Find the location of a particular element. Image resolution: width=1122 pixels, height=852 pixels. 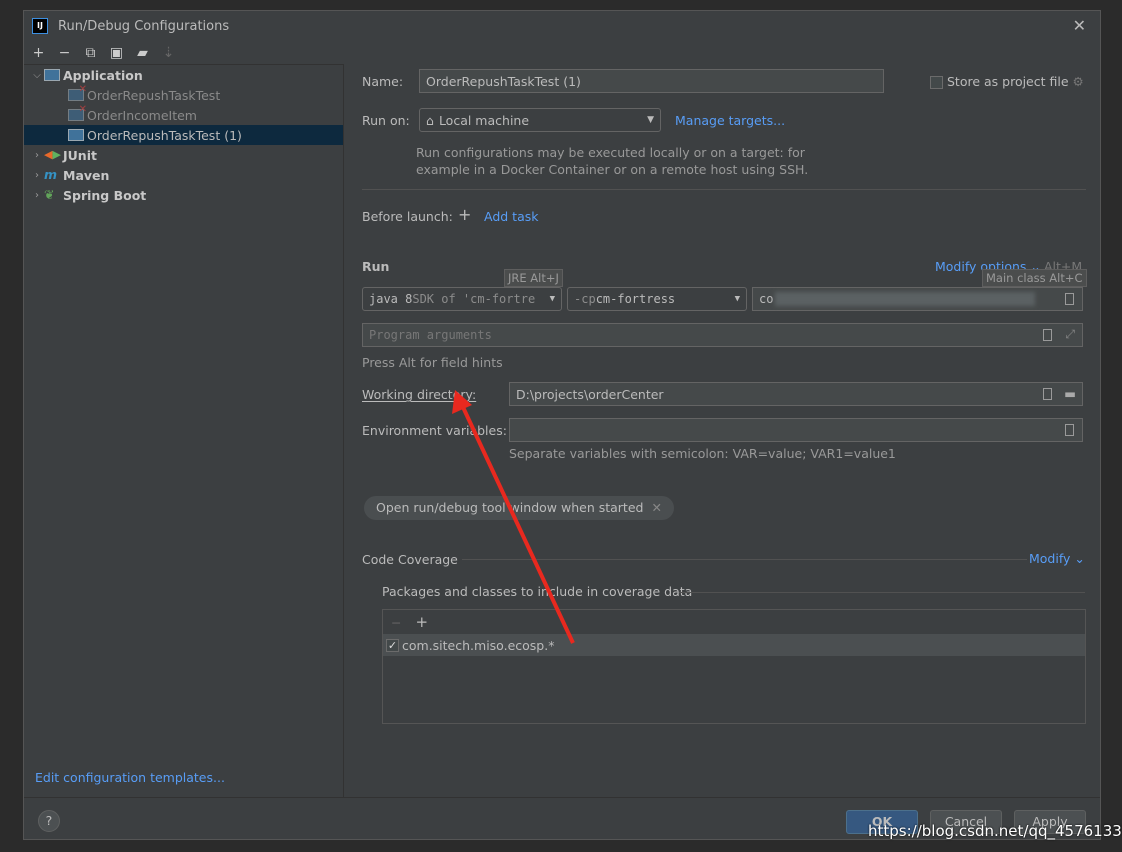

arrow-head is located at coordinates (462, 402).